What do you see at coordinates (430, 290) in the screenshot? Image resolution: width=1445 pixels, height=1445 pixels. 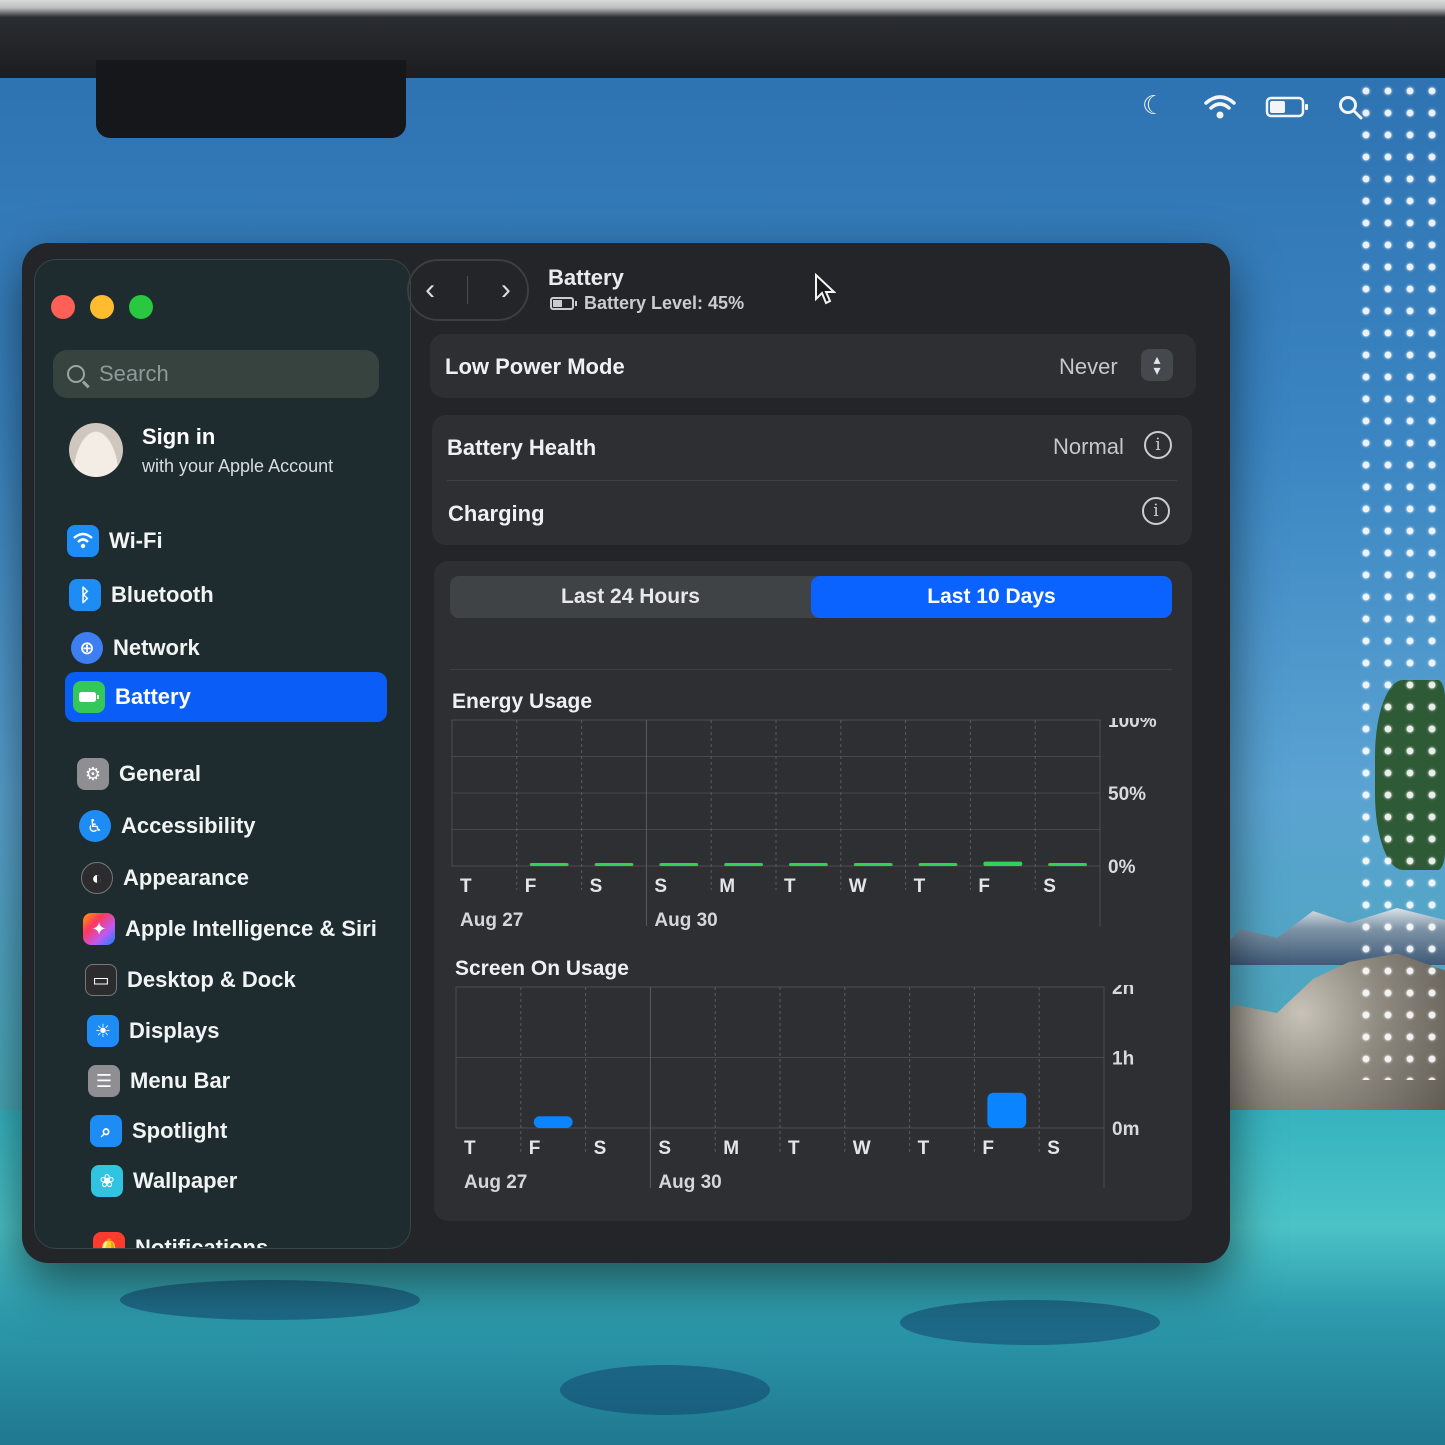 I see `chevron-left-icon: ‹` at bounding box center [430, 290].